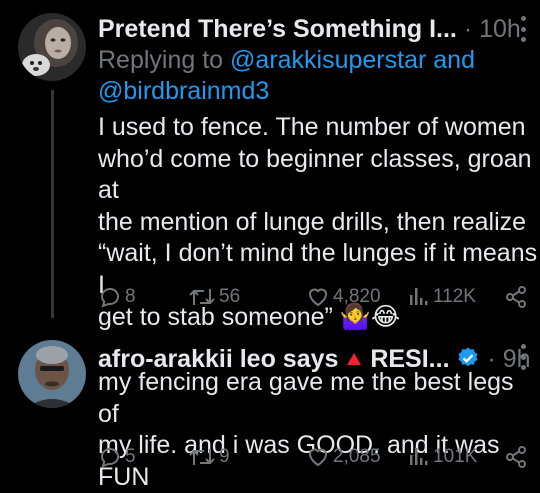  Describe the element at coordinates (523, 29) in the screenshot. I see `more-icon` at that location.